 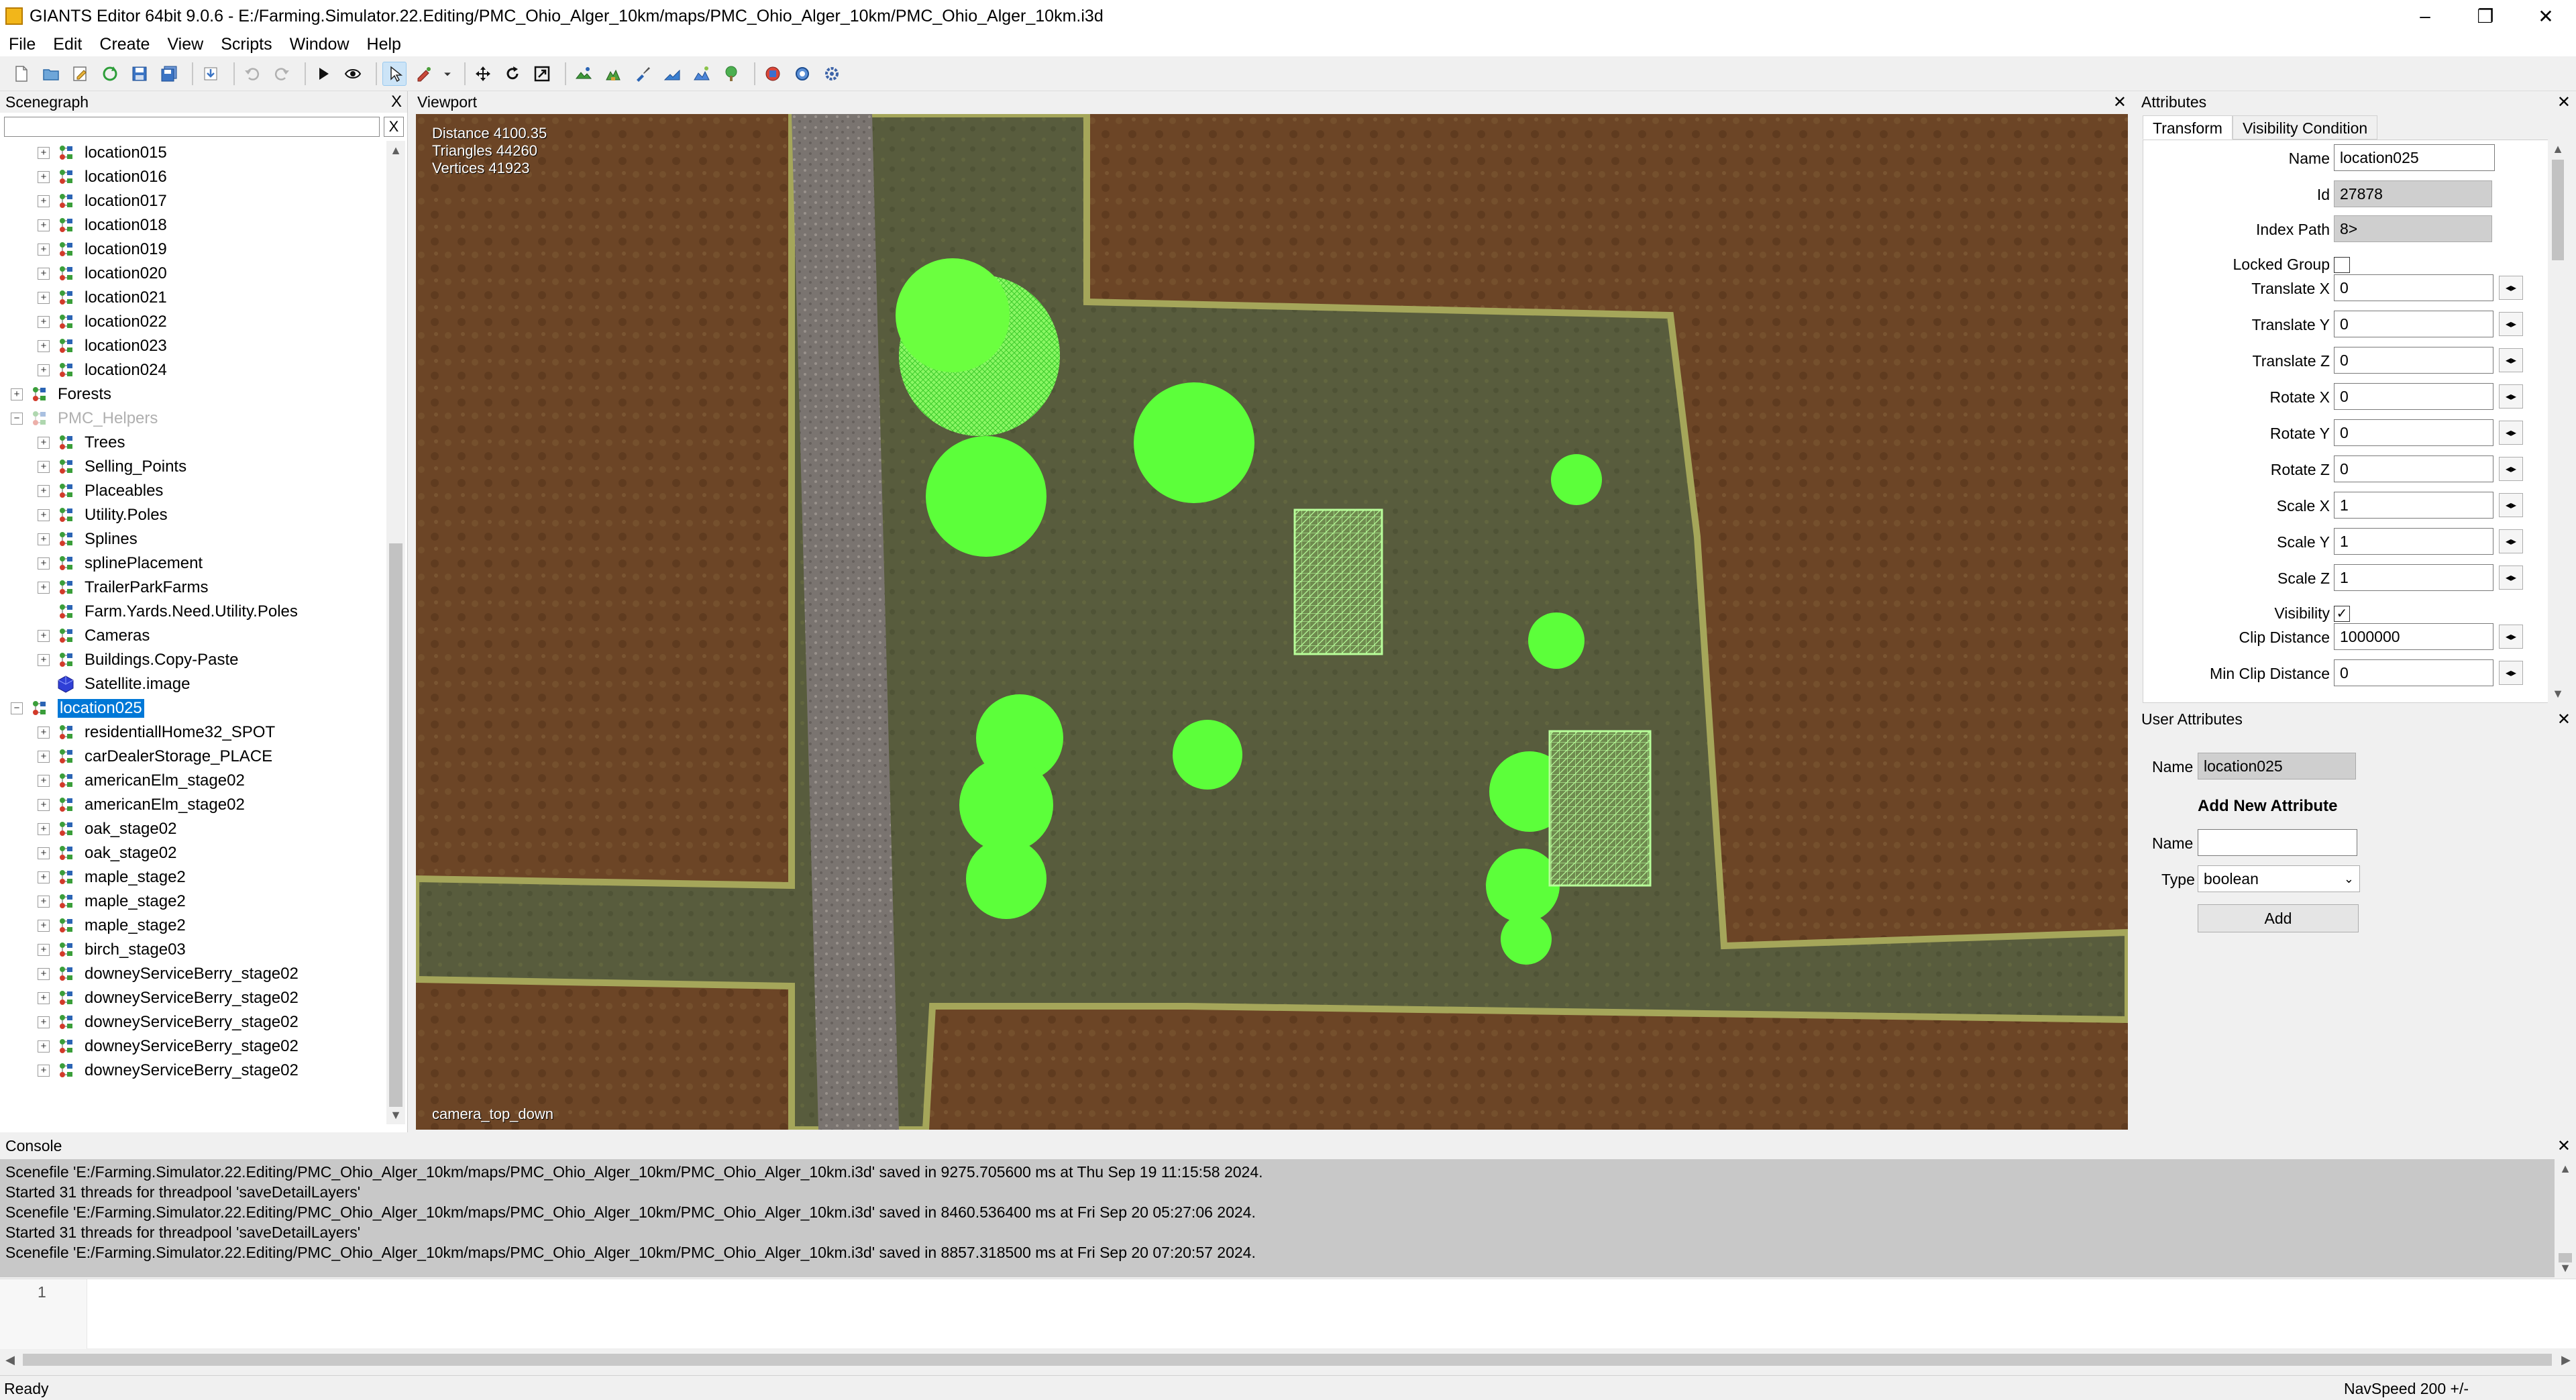 What do you see at coordinates (252, 74) in the screenshot?
I see `undo-icon` at bounding box center [252, 74].